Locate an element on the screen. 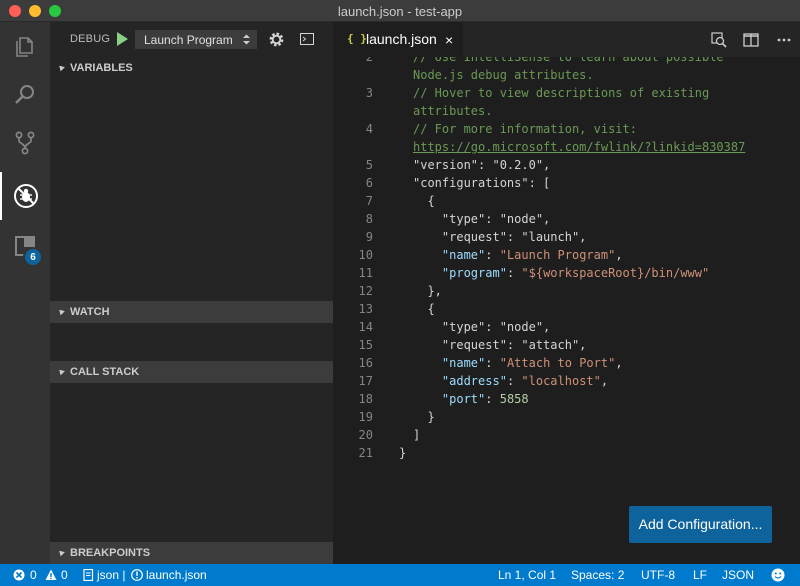 This screenshot has width=800, height=586. activity-explorer is located at coordinates (25, 47).